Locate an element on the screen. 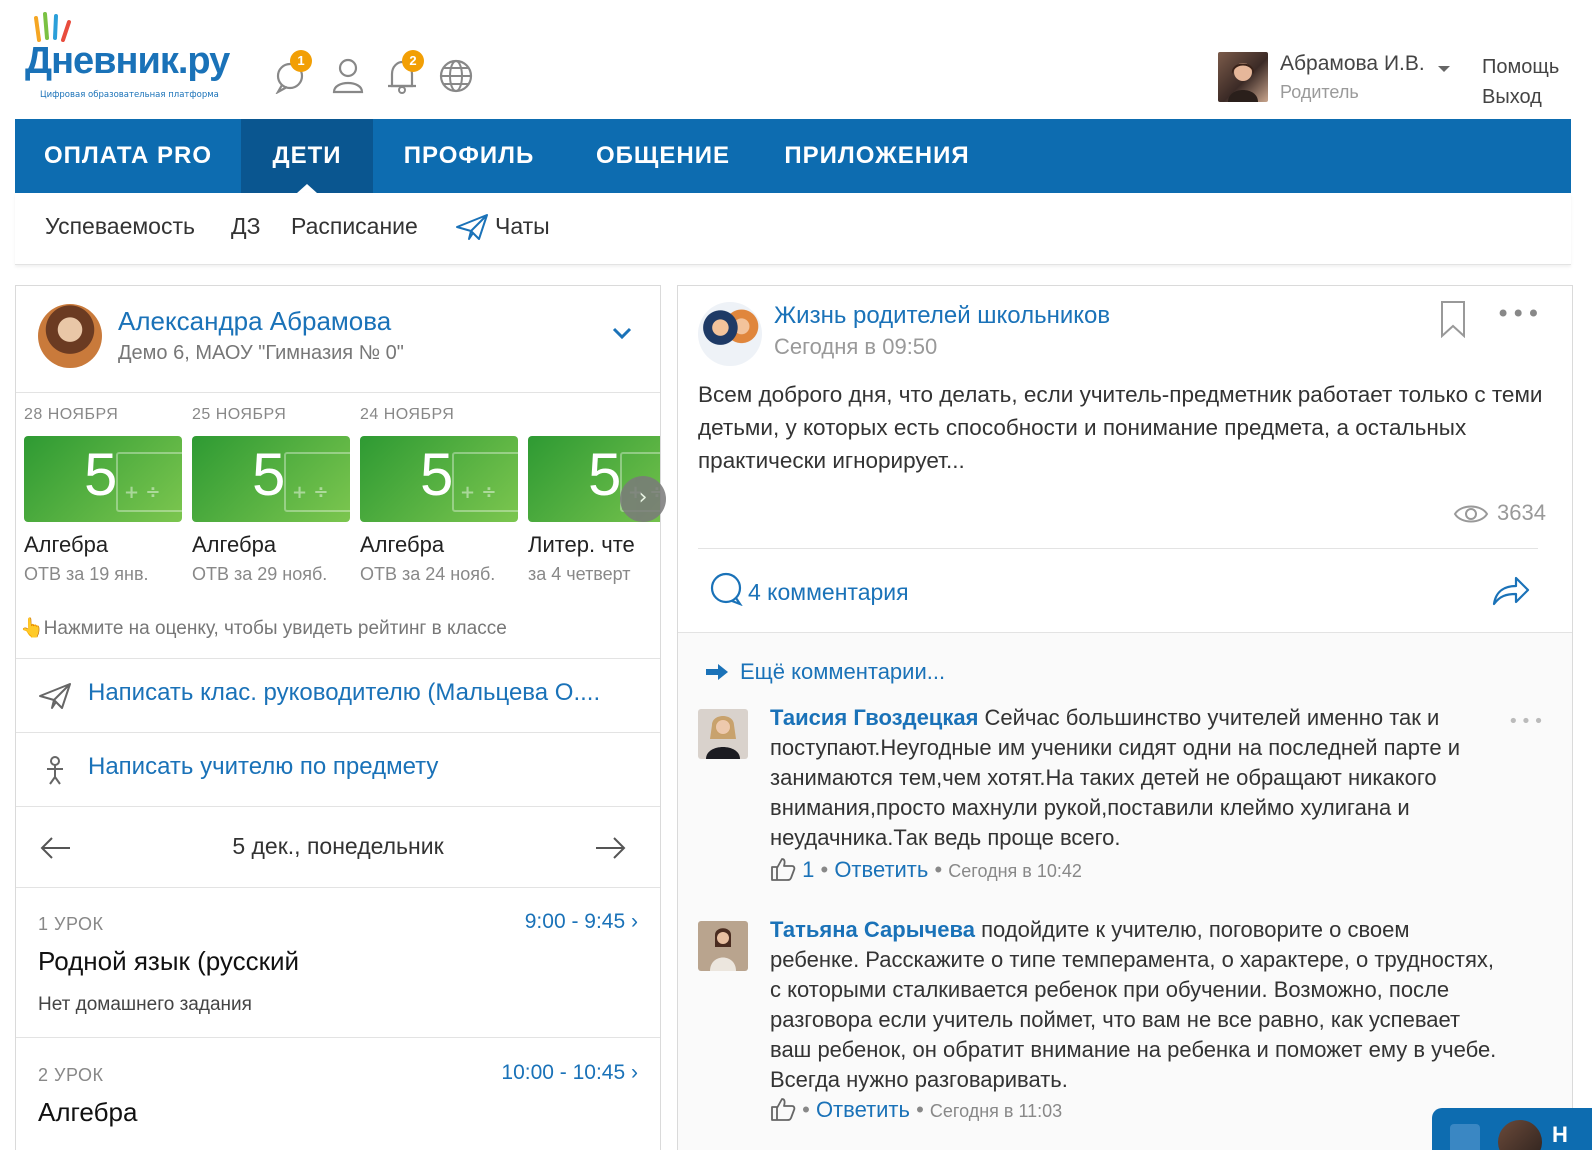 The width and height of the screenshot is (1592, 1150). grade-desc: ОТВ за 19 янв. is located at coordinates (86, 574).